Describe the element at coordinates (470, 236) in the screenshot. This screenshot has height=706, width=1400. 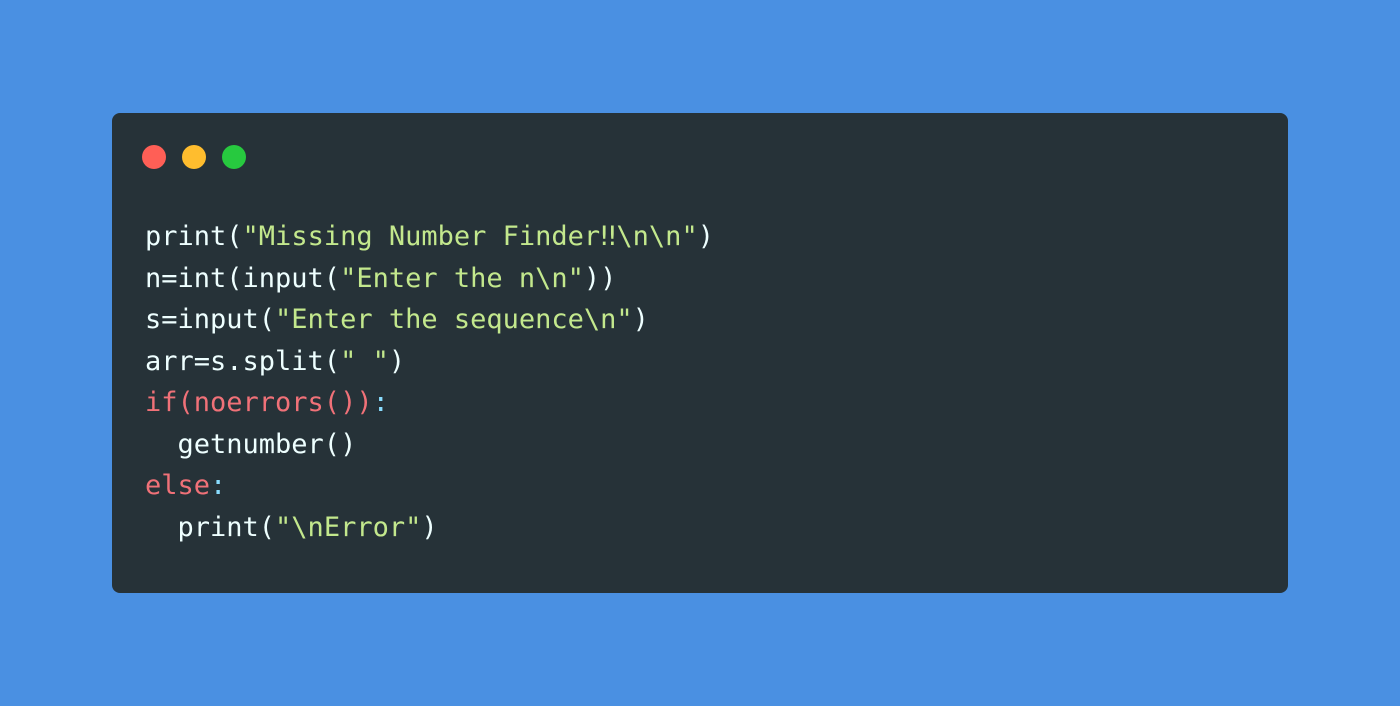
I see `code-token-string: "Missing Number Finder‼\n\n"` at that location.